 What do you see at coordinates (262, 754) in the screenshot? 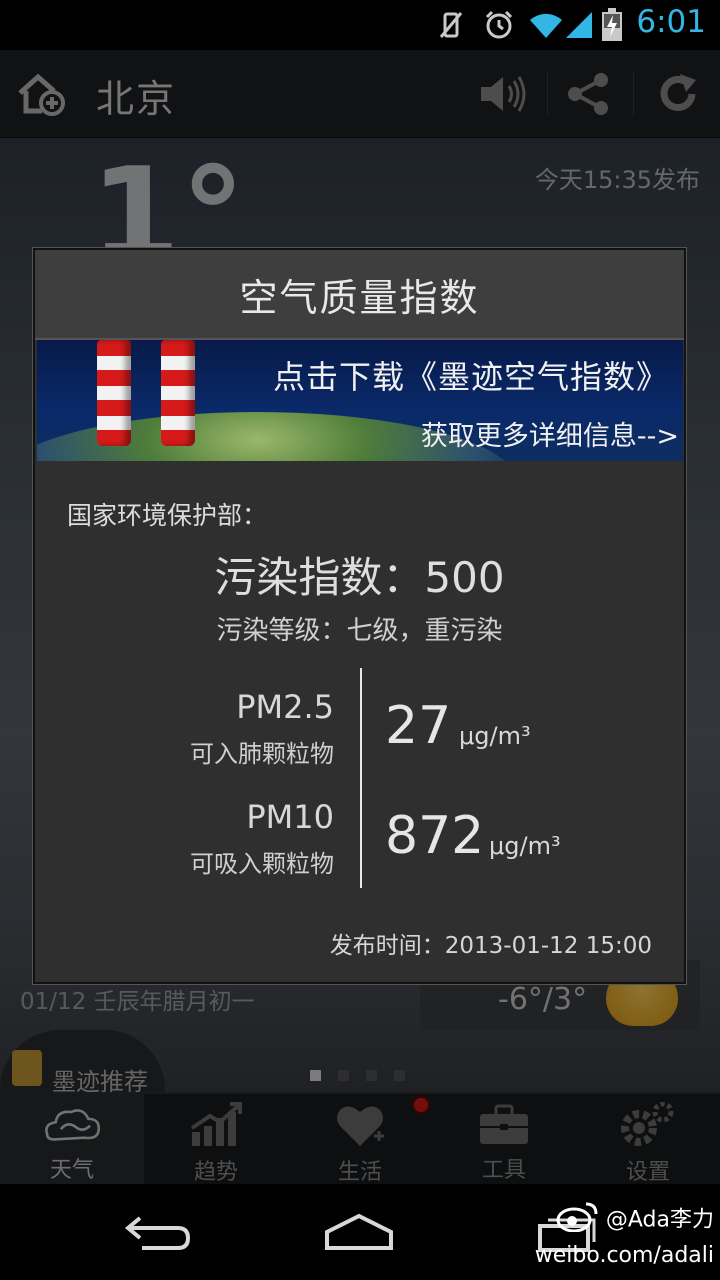
I see `pm25-description: 可入肺颗粒物` at bounding box center [262, 754].